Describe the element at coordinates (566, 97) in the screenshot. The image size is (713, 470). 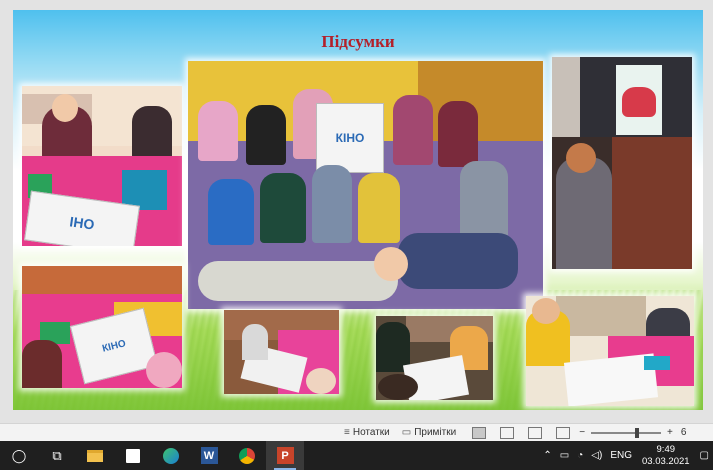
I see `blurred-left` at that location.